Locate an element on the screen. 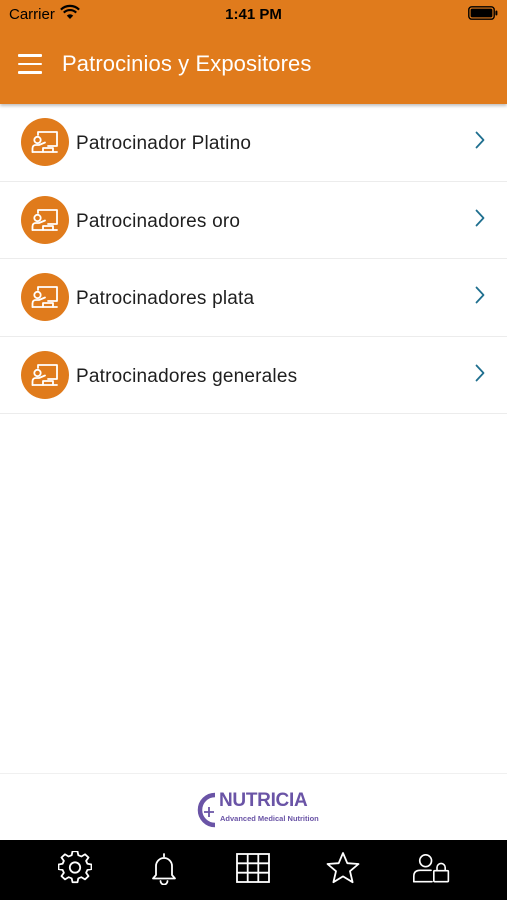  list-item-label: Patrocinadores plata is located at coordinates (165, 298).